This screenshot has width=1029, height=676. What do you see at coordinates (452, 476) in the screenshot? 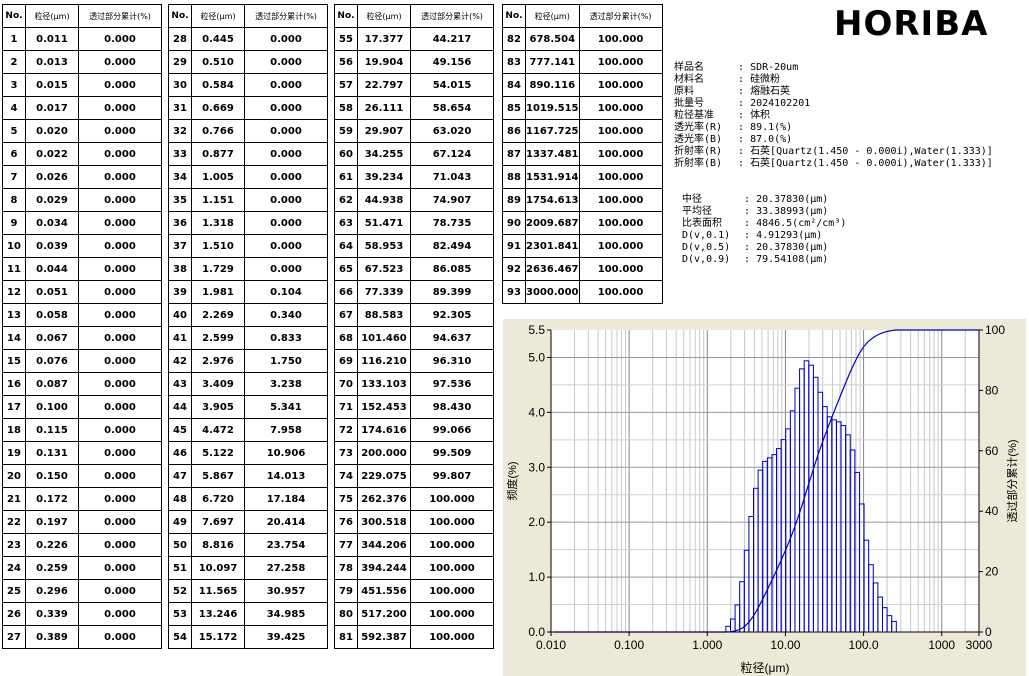
I see `cumulative-passing: 99.807` at bounding box center [452, 476].